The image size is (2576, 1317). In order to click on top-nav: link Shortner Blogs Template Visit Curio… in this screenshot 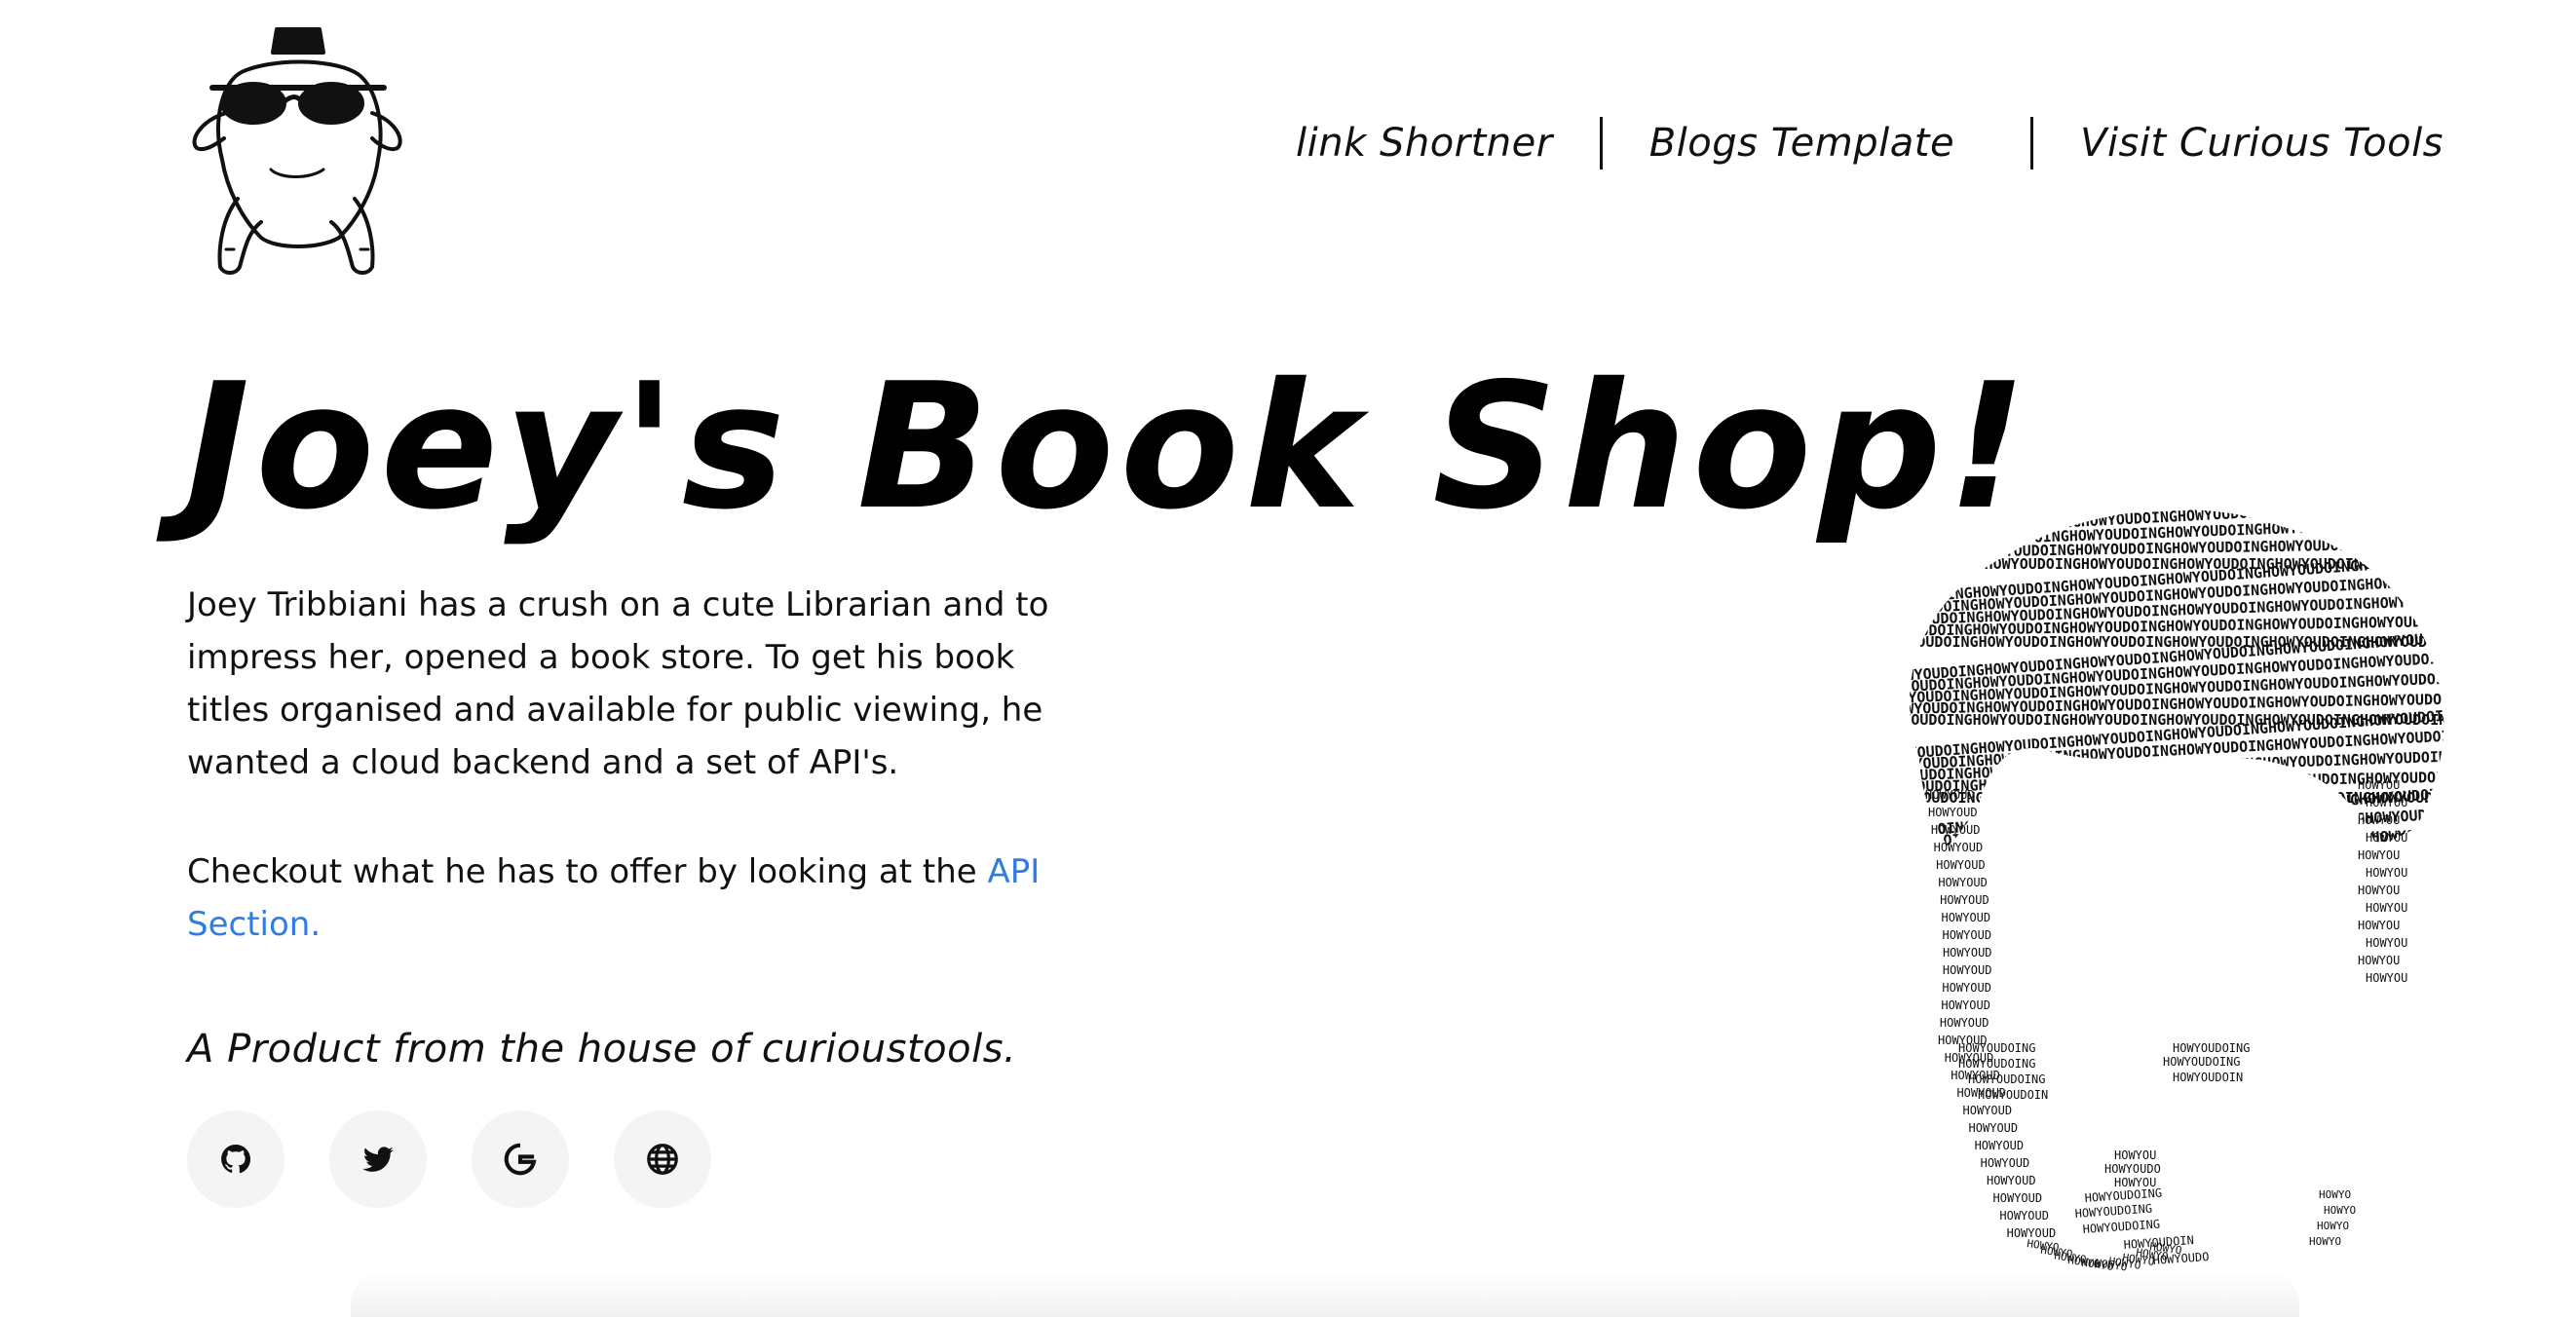, I will do `click(1869, 143)`.